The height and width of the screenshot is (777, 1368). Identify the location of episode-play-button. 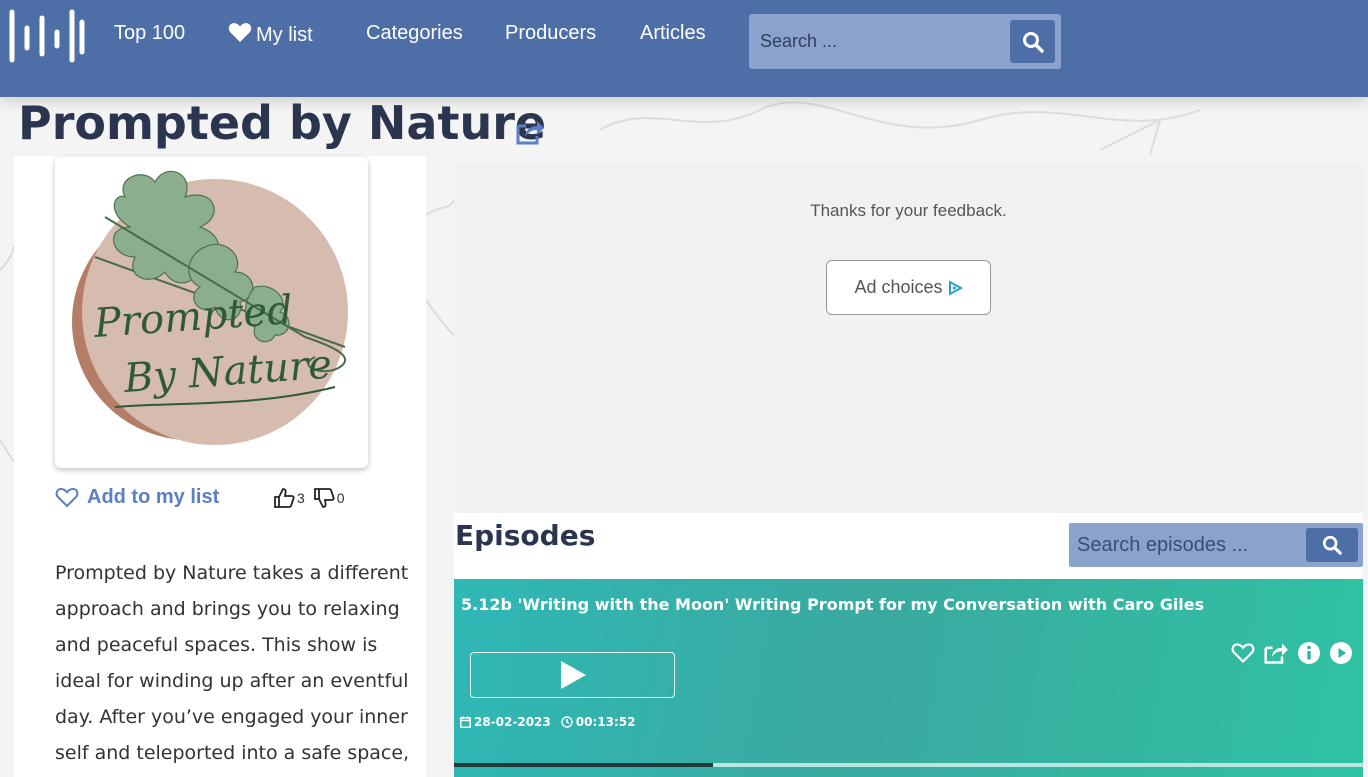
(572, 675).